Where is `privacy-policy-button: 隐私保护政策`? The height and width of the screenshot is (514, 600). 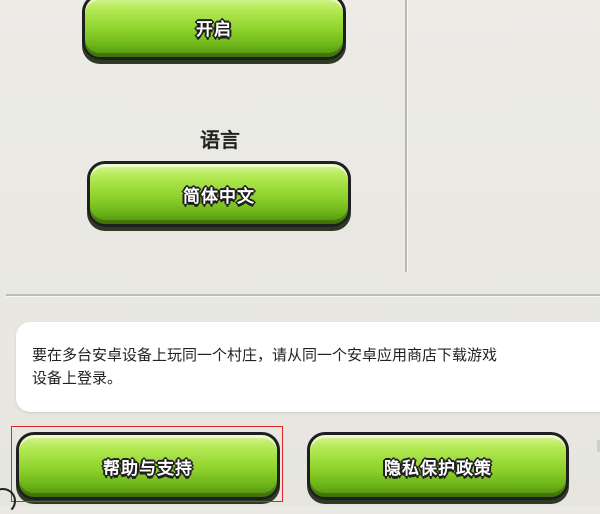 privacy-policy-button: 隐私保护政策 is located at coordinates (438, 466).